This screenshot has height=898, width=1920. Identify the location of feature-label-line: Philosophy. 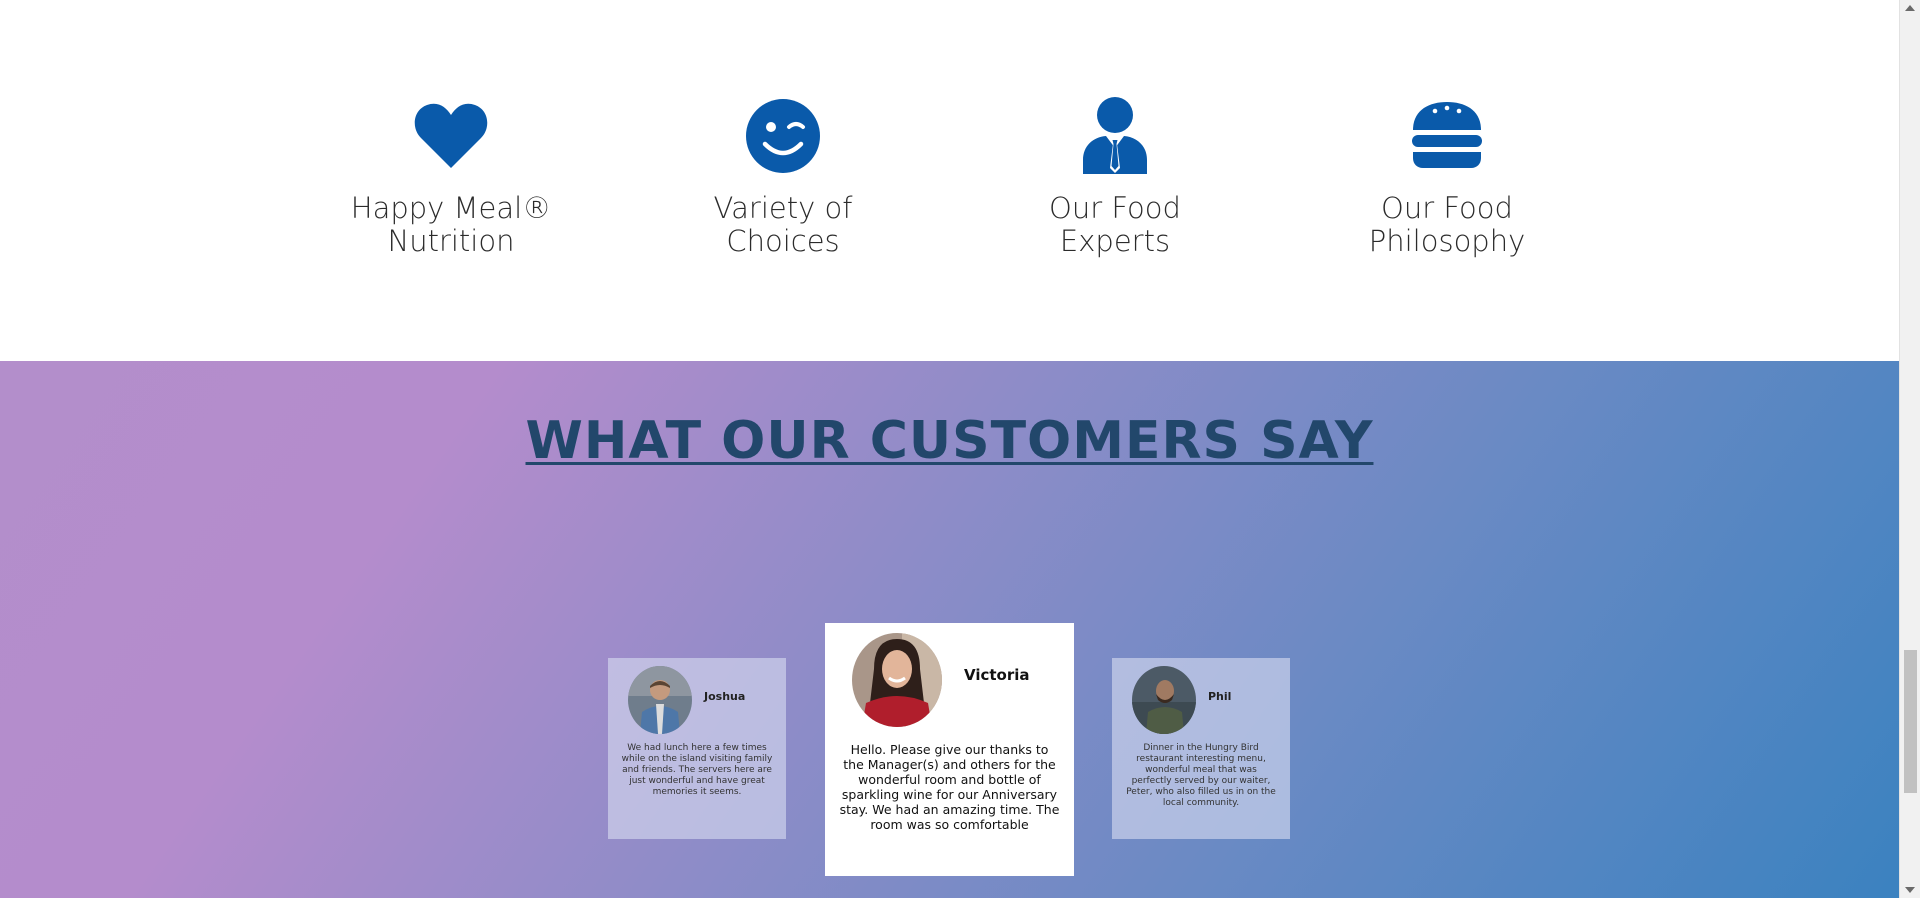
(1447, 241).